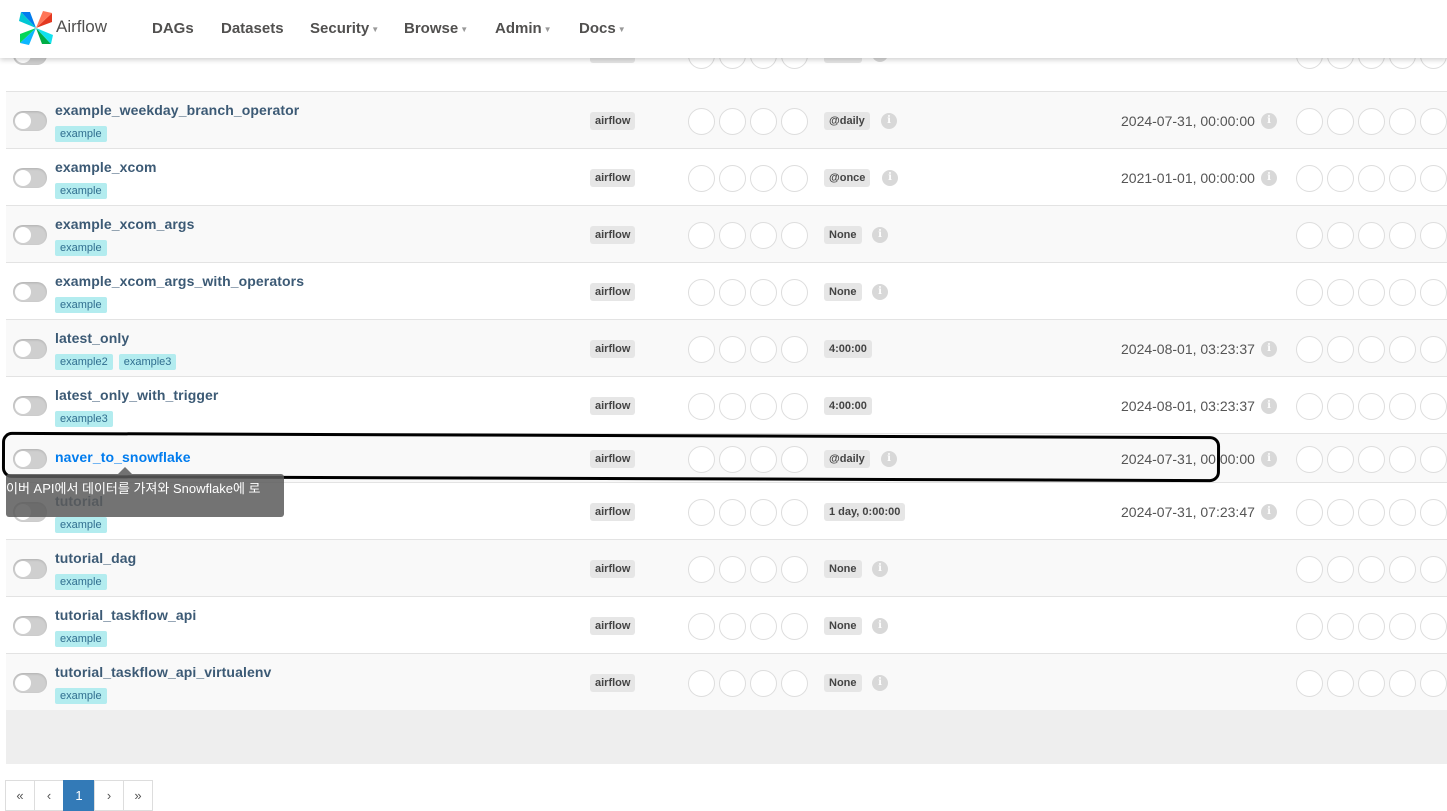 The width and height of the screenshot is (1447, 811). What do you see at coordinates (138, 795) in the screenshot?
I see `last-page-button: »` at bounding box center [138, 795].